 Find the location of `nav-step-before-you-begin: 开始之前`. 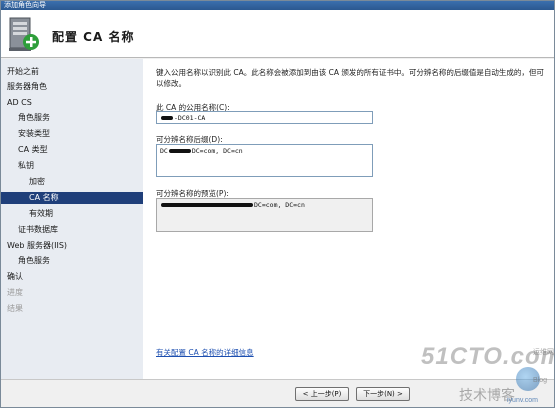

nav-step-before-you-begin: 开始之前 is located at coordinates (23, 72).